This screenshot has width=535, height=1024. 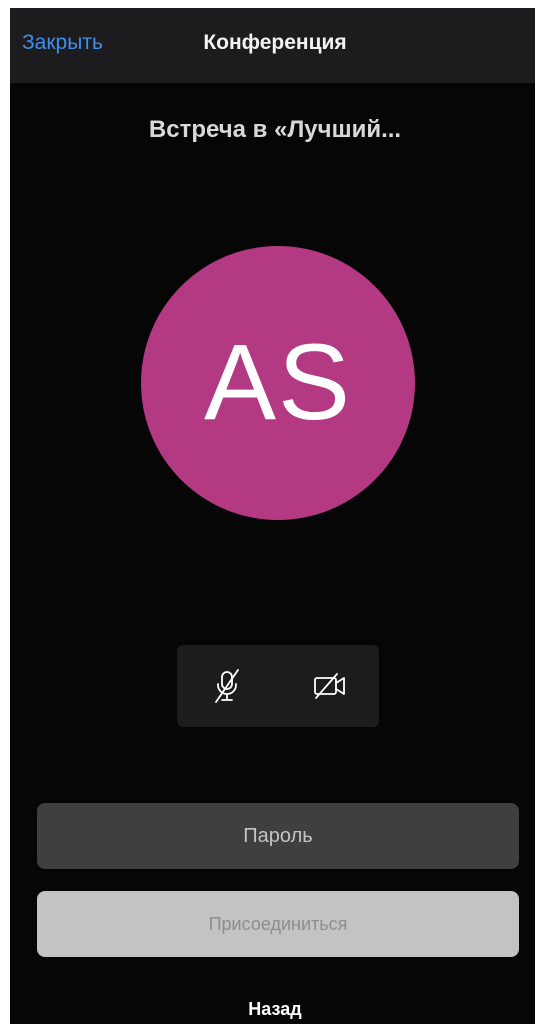 What do you see at coordinates (272, 1009) in the screenshot?
I see `back-button: Назад` at bounding box center [272, 1009].